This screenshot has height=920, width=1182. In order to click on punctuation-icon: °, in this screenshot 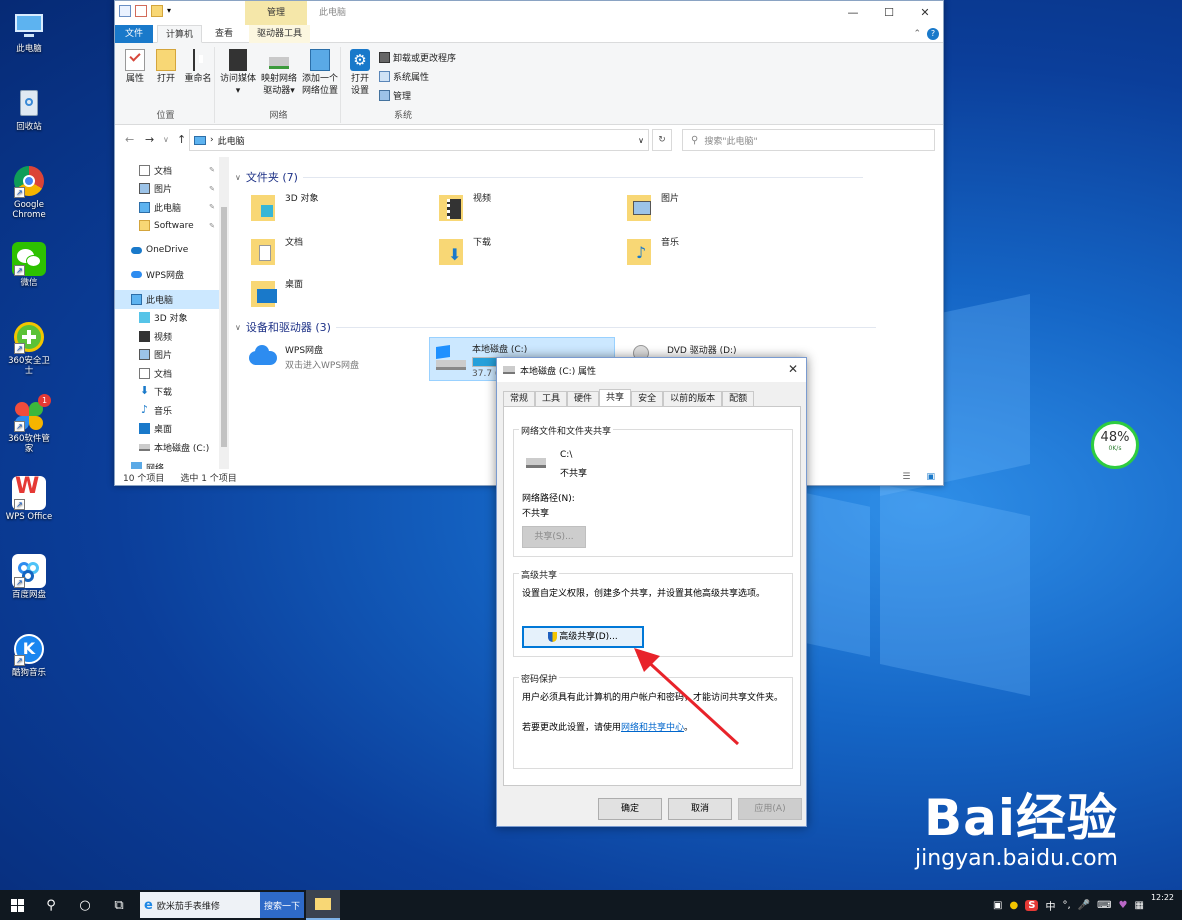, I will do `click(1066, 905)`.